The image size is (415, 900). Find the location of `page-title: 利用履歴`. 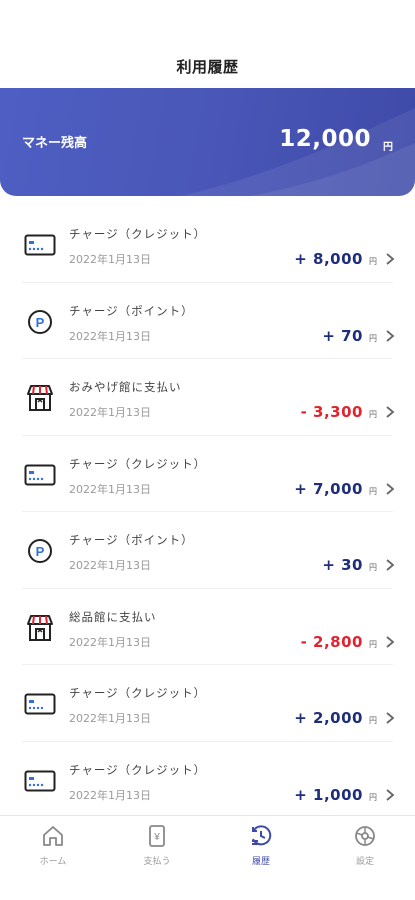

page-title: 利用履歴 is located at coordinates (207, 67).